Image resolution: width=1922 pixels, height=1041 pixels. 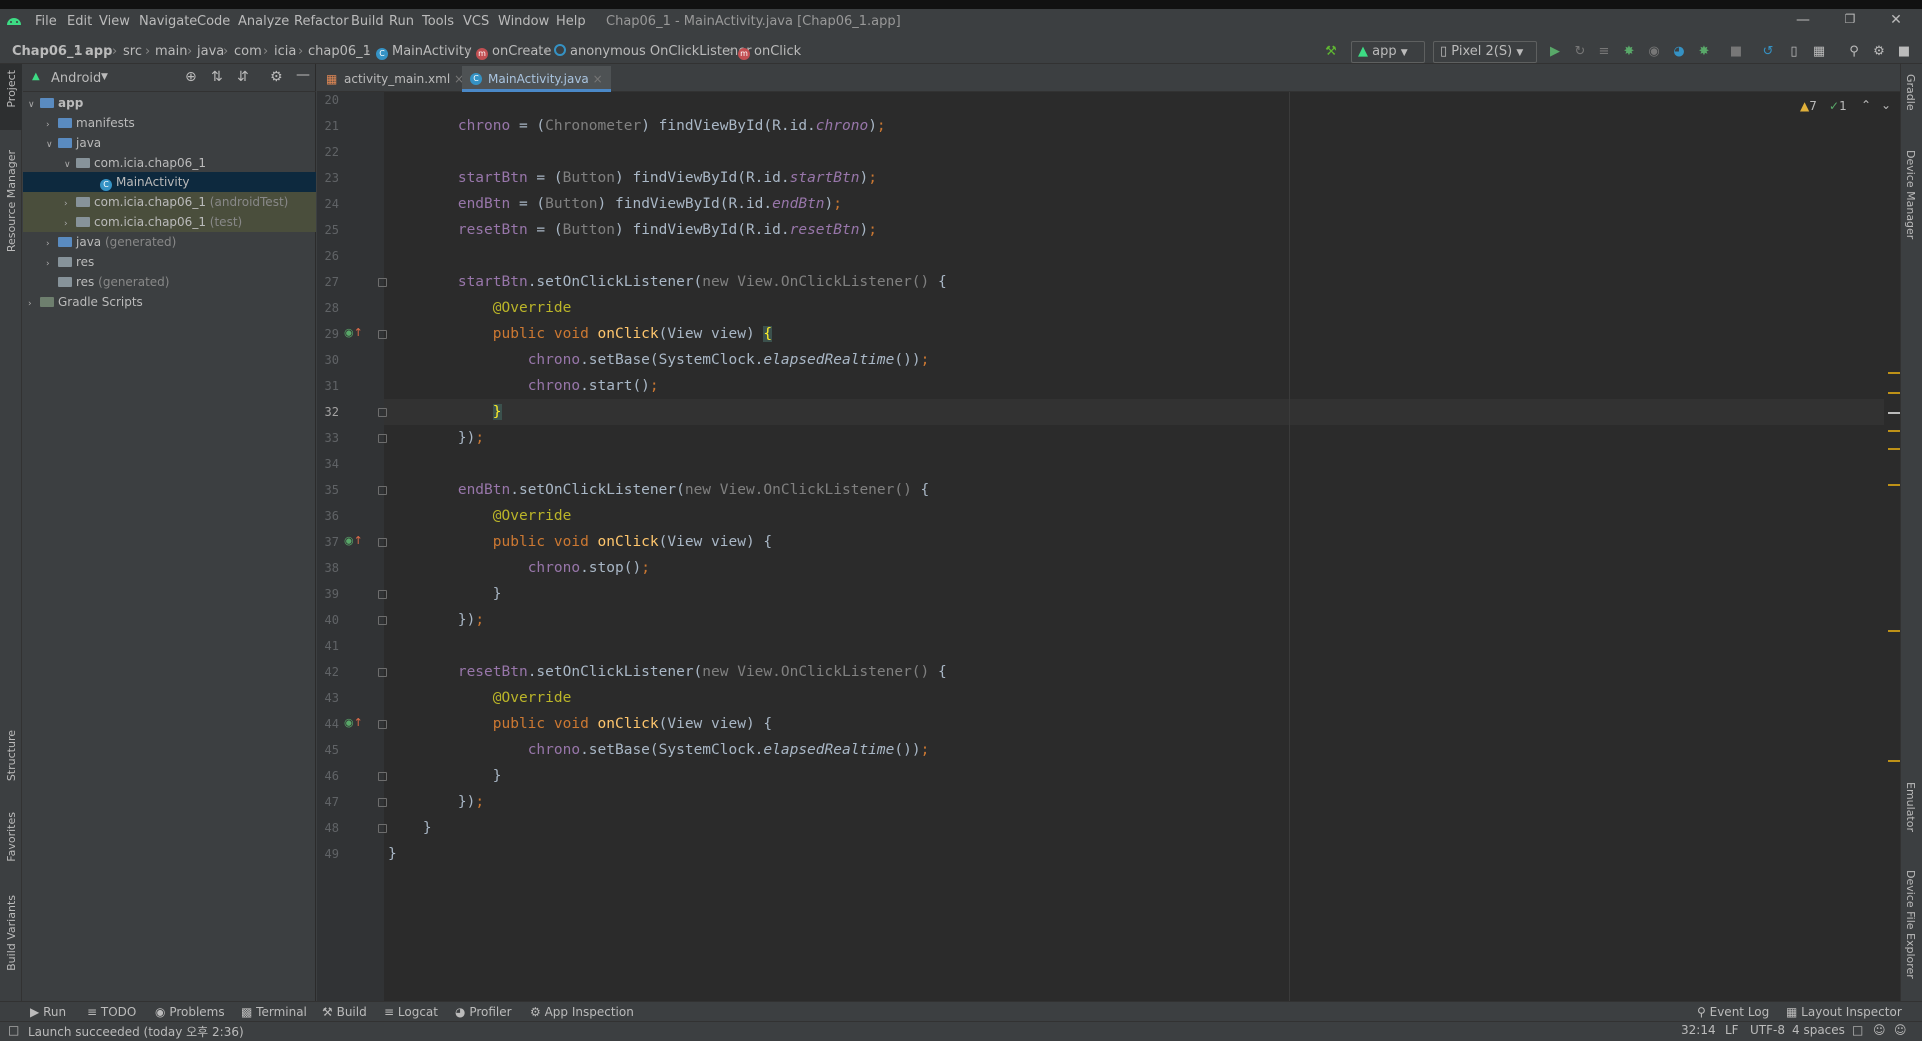 I want to click on menu-code: Code, so click(x=213, y=21).